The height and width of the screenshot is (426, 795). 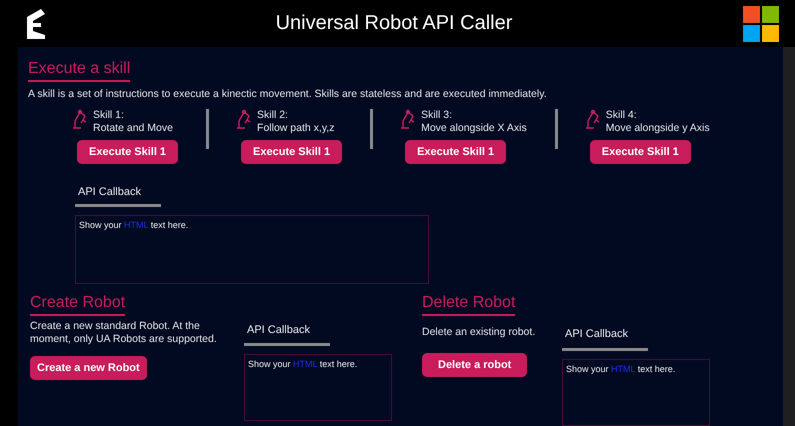 I want to click on skill-name: Skill 3:, so click(x=437, y=115).